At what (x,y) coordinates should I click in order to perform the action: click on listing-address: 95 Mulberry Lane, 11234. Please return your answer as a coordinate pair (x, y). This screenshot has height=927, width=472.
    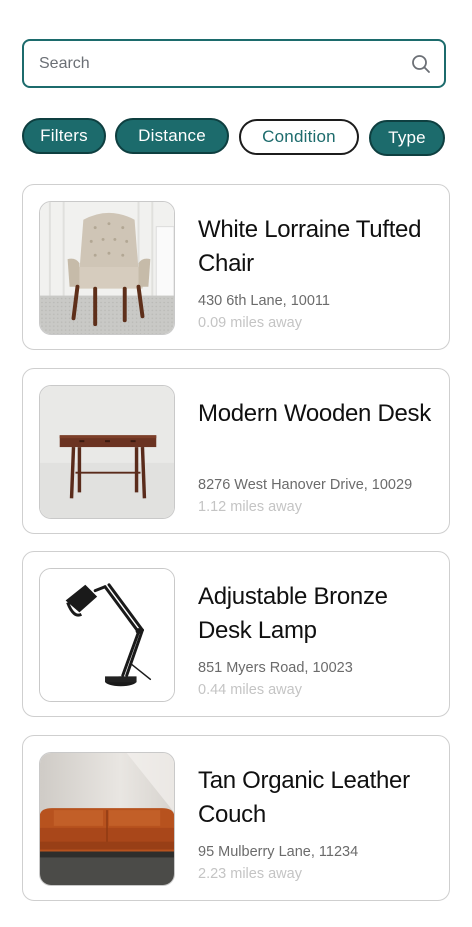
    Looking at the image, I should click on (278, 852).